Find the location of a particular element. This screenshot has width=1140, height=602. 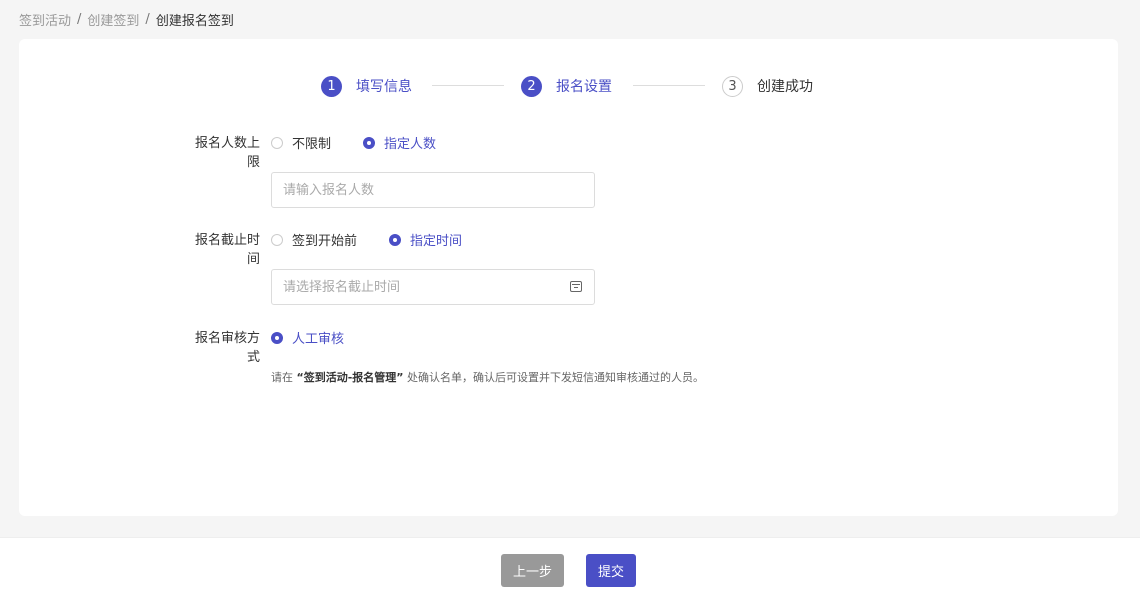

radio-specified-time: 指定时间 is located at coordinates (425, 239).